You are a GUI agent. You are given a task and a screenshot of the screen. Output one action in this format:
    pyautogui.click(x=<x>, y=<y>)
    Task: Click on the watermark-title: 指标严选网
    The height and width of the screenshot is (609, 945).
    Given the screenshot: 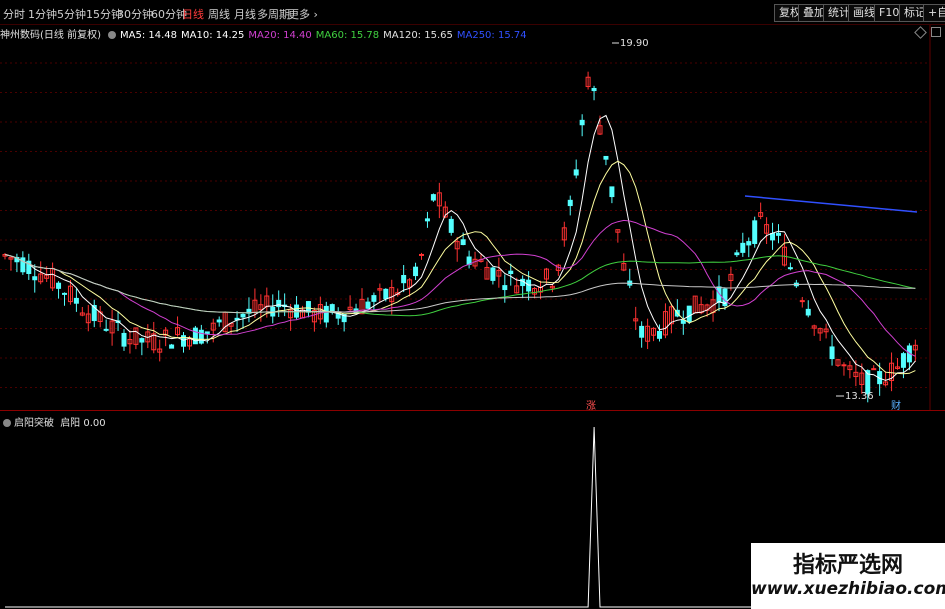 What is the action you would take?
    pyautogui.click(x=847, y=565)
    